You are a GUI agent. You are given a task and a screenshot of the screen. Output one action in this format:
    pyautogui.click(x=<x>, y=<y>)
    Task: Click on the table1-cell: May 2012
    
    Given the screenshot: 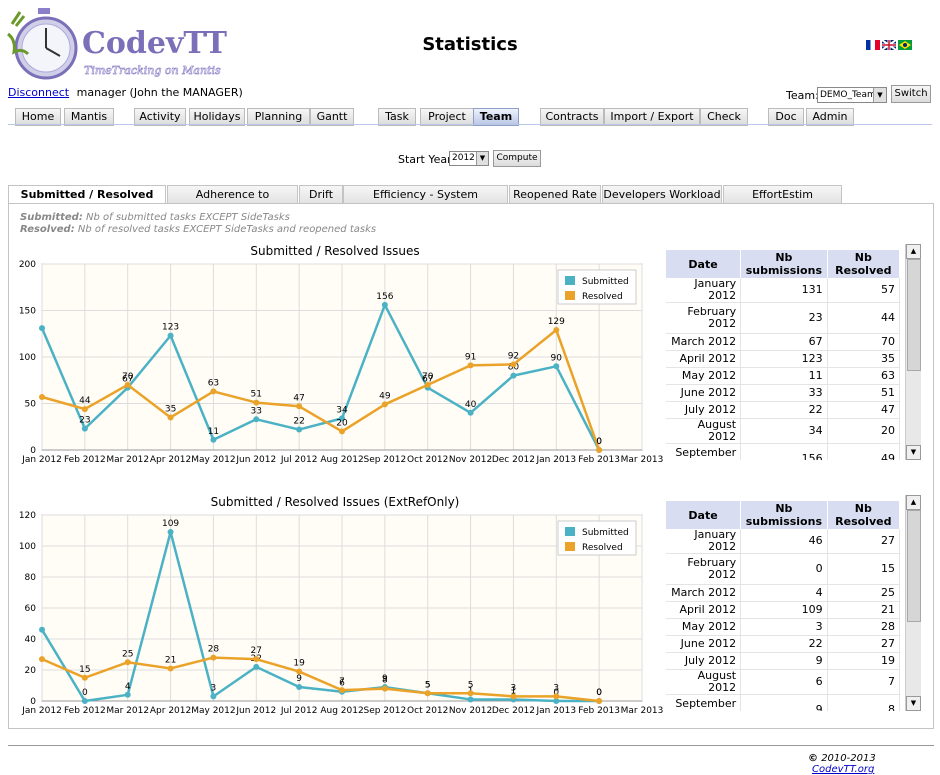 What is the action you would take?
    pyautogui.click(x=704, y=376)
    